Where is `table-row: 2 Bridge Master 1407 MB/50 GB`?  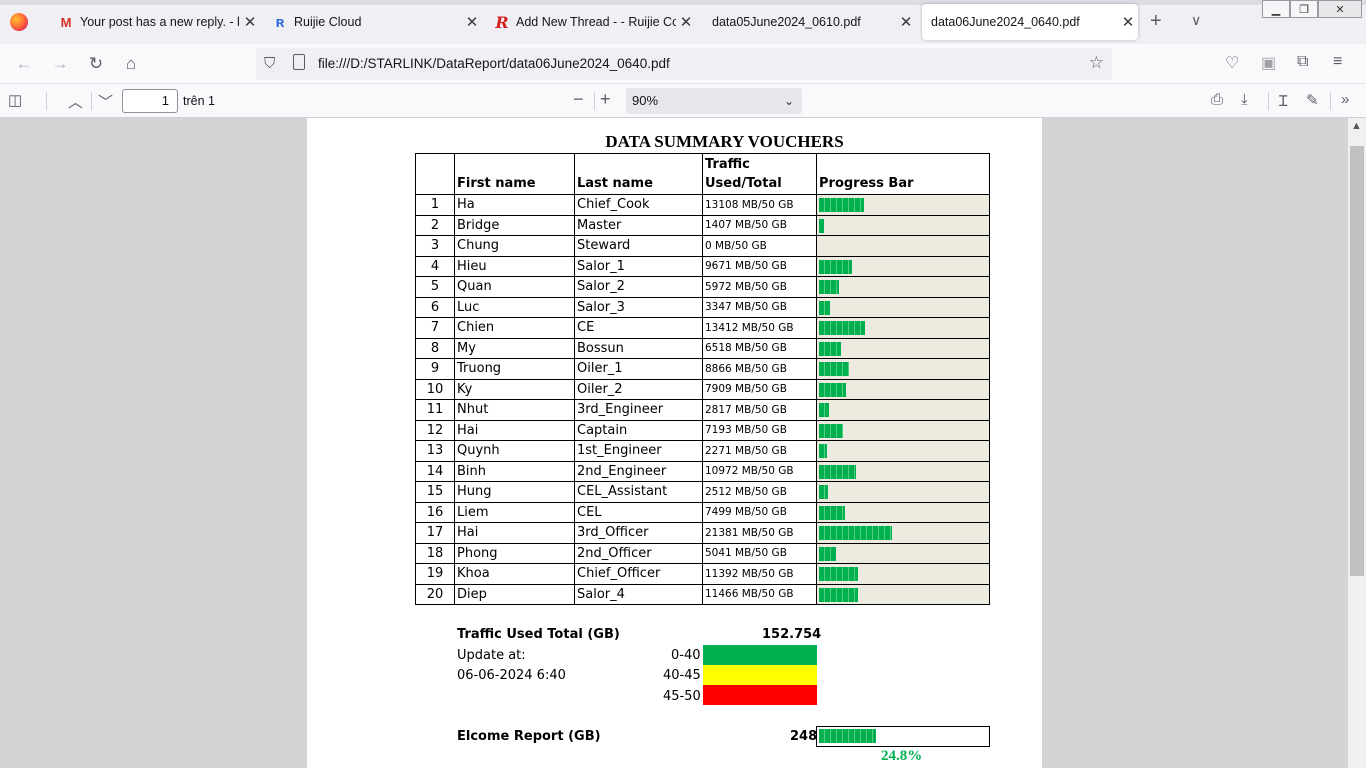
table-row: 2 Bridge Master 1407 MB/50 GB is located at coordinates (702, 225).